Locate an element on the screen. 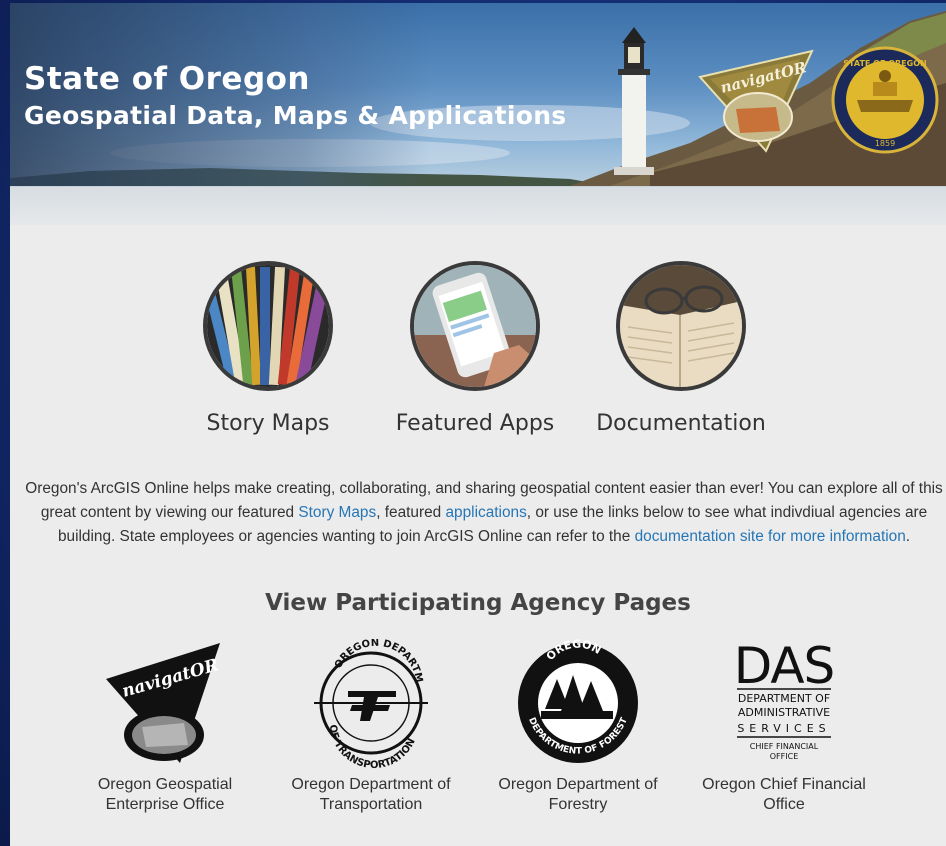  feature-documentation: Documentation is located at coordinates (681, 348).